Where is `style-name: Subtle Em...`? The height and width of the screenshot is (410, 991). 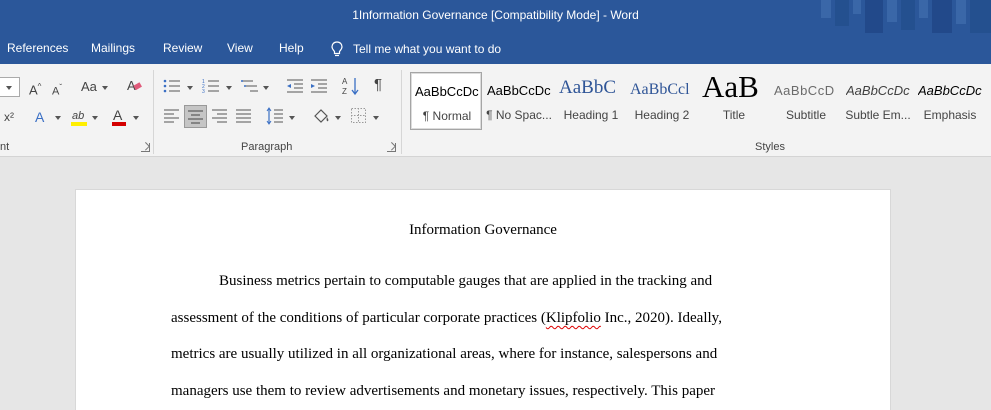 style-name: Subtle Em... is located at coordinates (878, 115).